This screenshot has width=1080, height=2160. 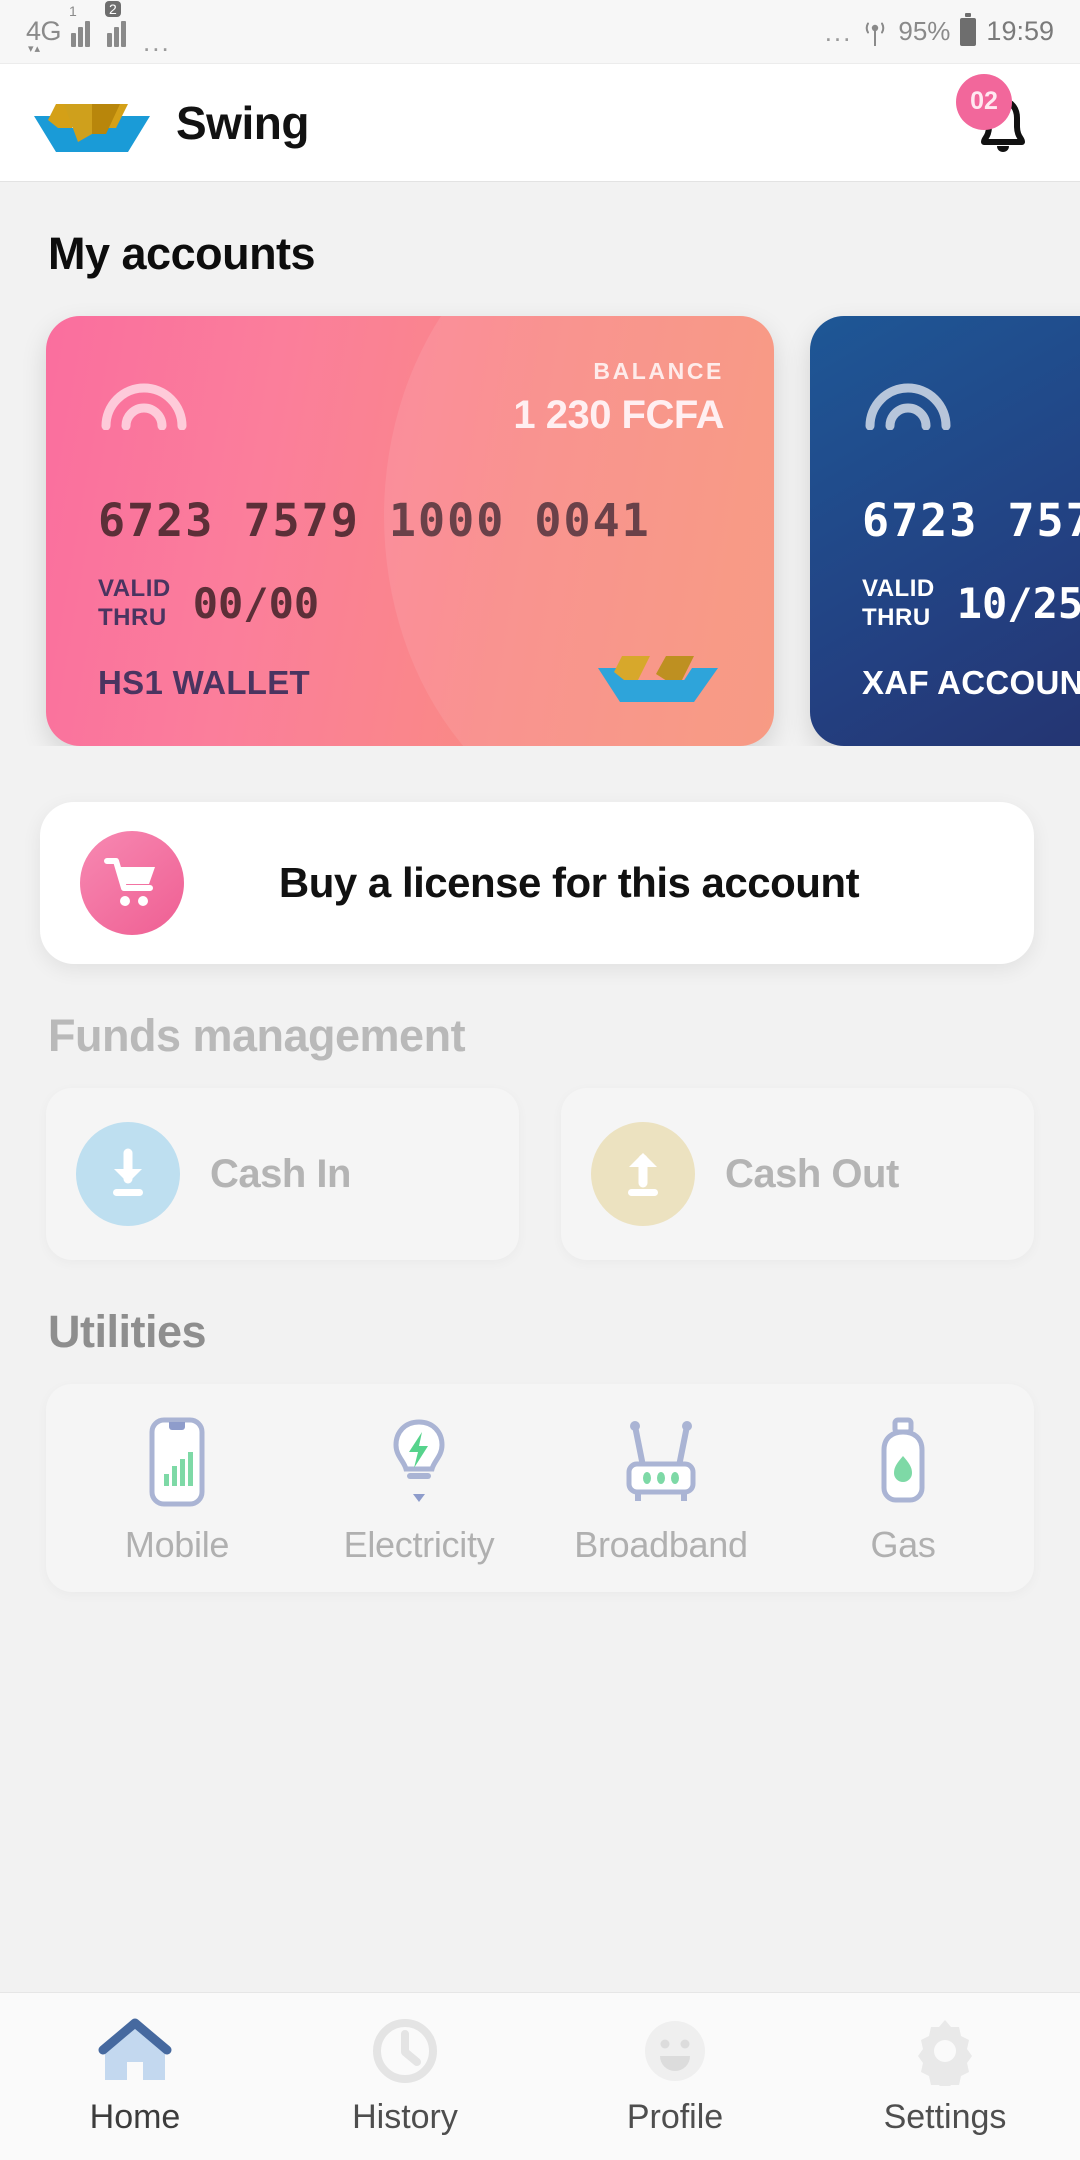 I want to click on cash-in-button: Cash In, so click(x=282, y=1174).